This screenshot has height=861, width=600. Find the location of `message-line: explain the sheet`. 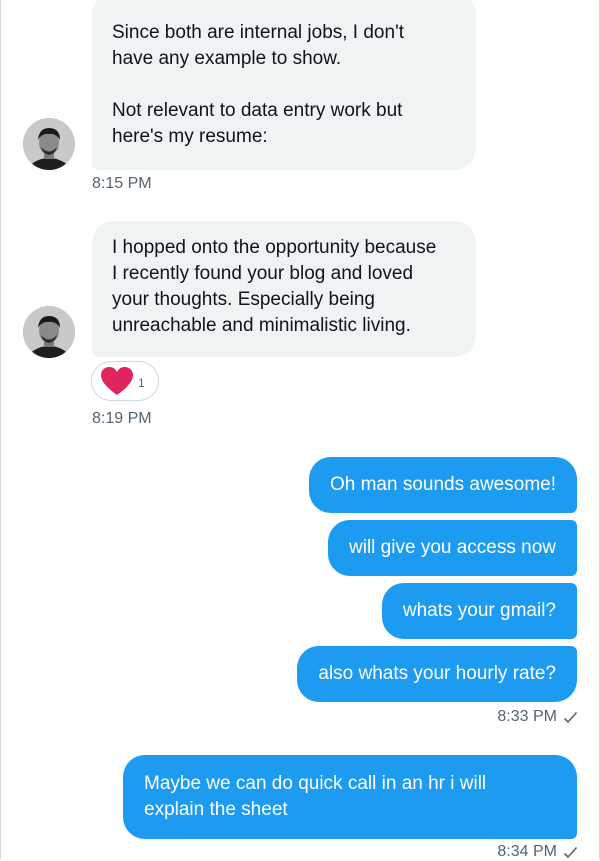

message-line: explain the sheet is located at coordinates (216, 809).